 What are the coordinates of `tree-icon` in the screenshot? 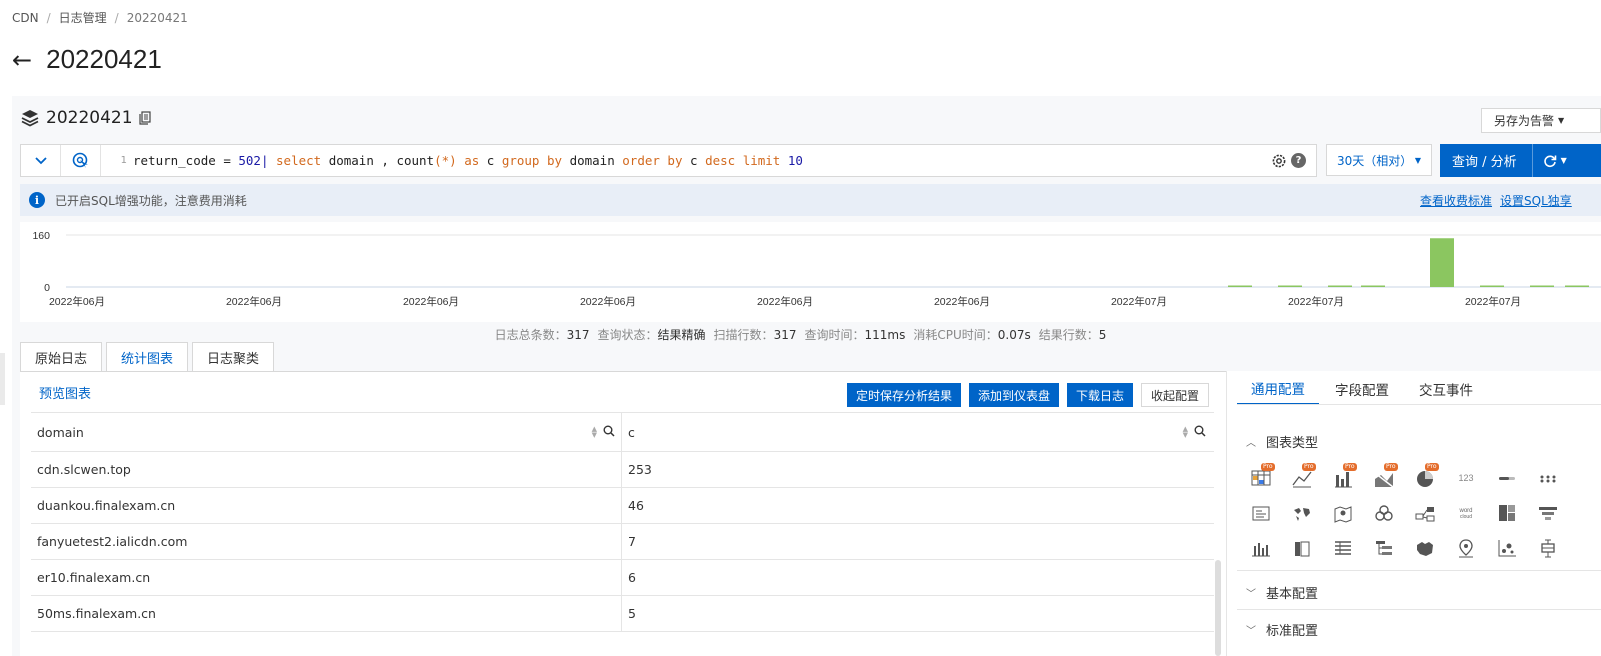 It's located at (1383, 547).